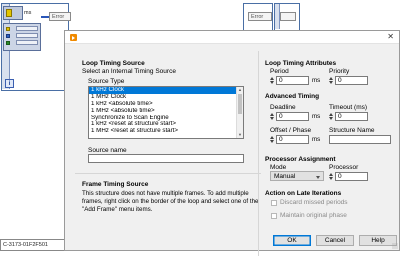 This screenshot has width=400, height=256. I want to click on select-timing-source-label: Select an Internal Timing Source, so click(129, 71).